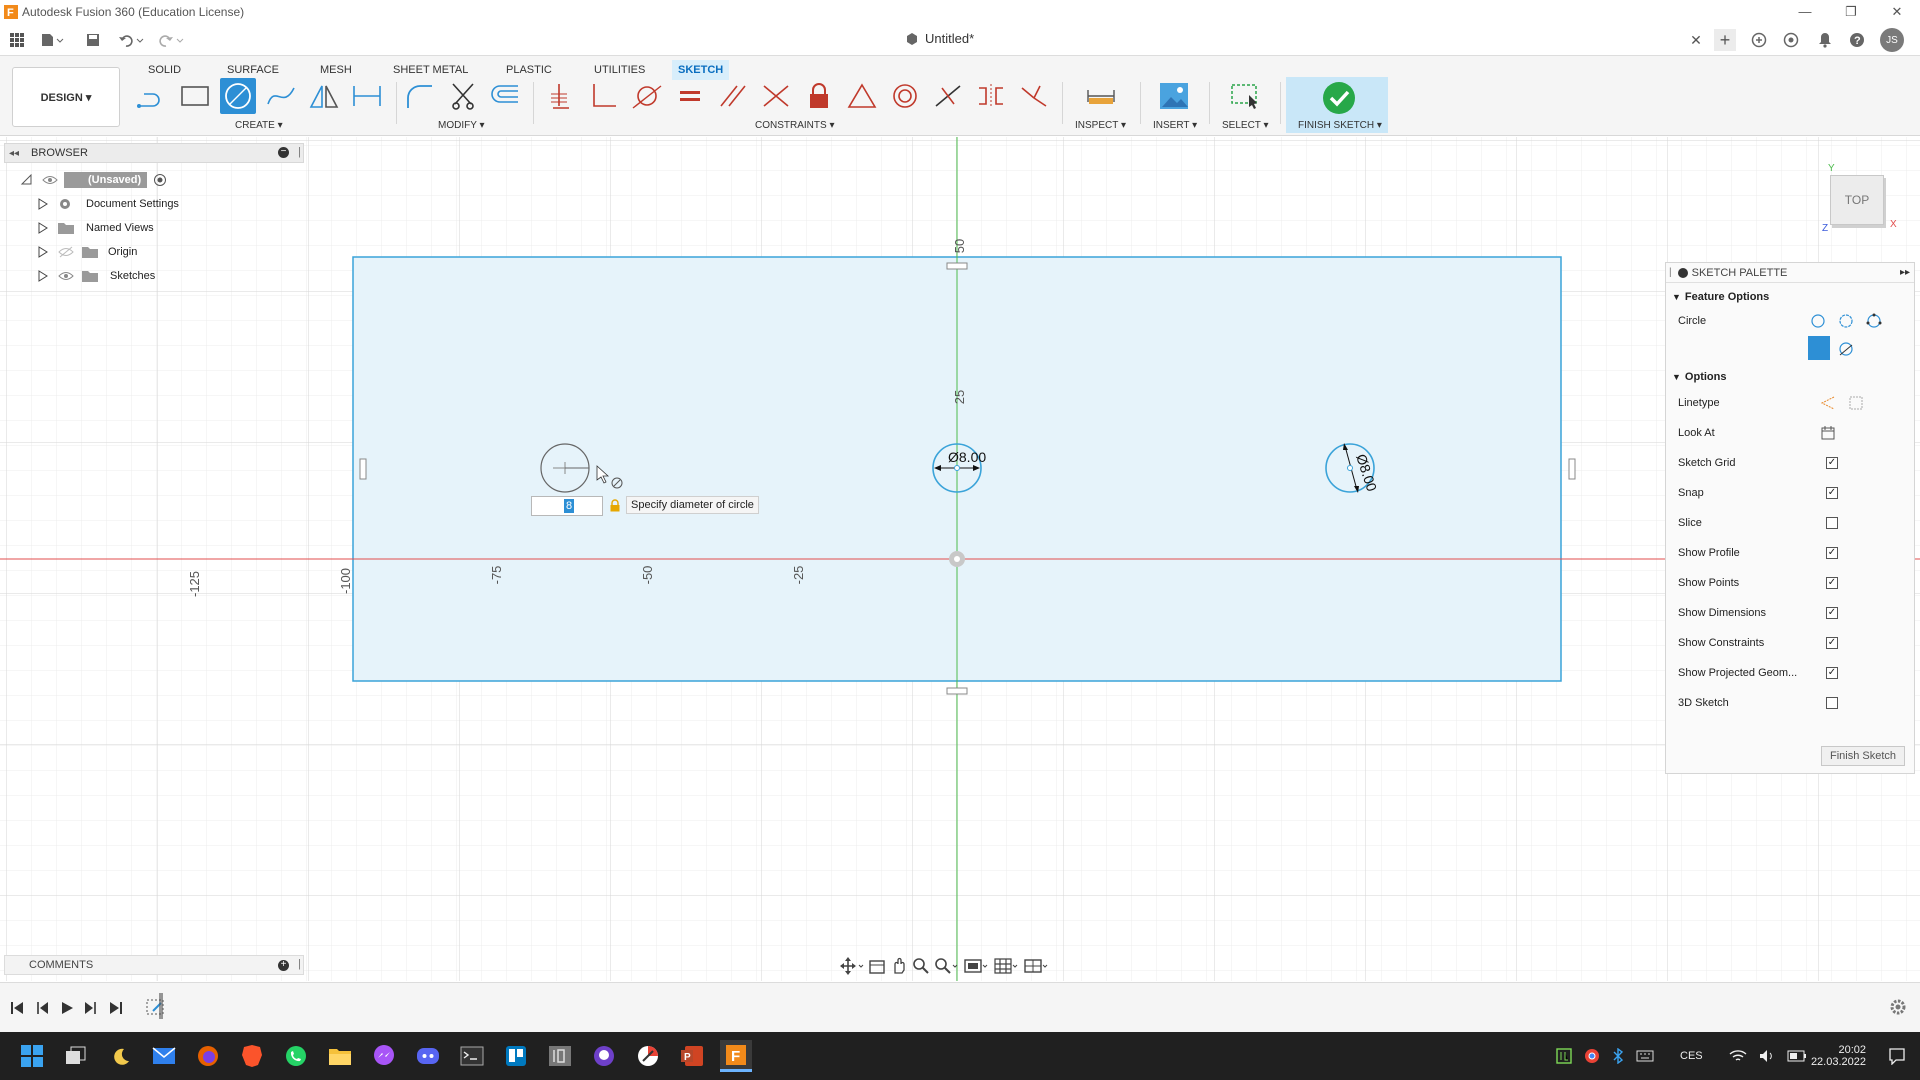 This screenshot has width=1920, height=1080. What do you see at coordinates (299, 964) in the screenshot?
I see `comments-pin-icon: |` at bounding box center [299, 964].